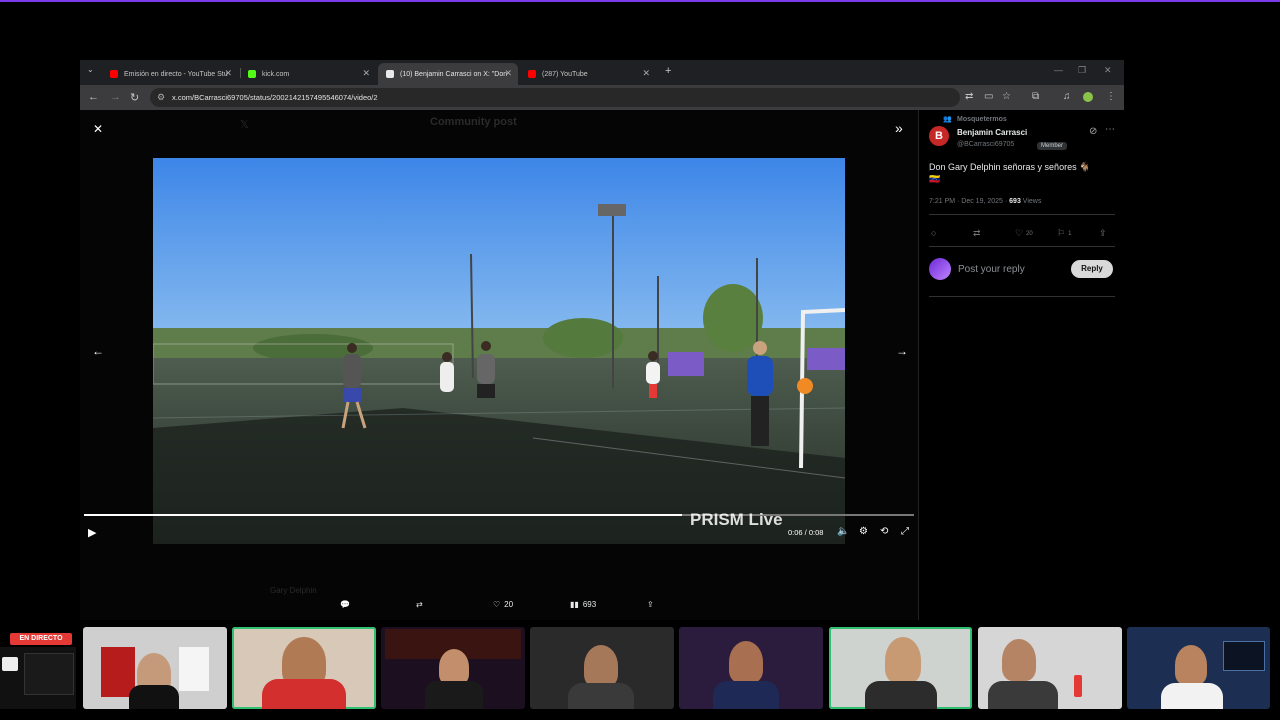 The height and width of the screenshot is (720, 1280). I want to click on tab-search-icon: ⌄, so click(90, 69).